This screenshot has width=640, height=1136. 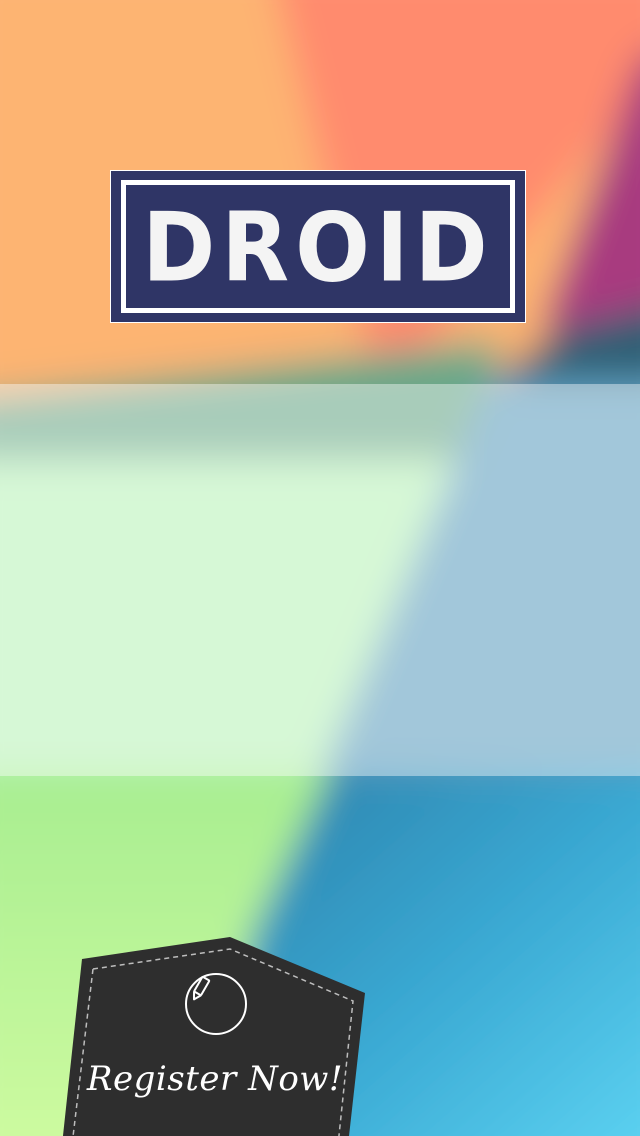 I want to click on logo-title: DROID, so click(x=318, y=247).